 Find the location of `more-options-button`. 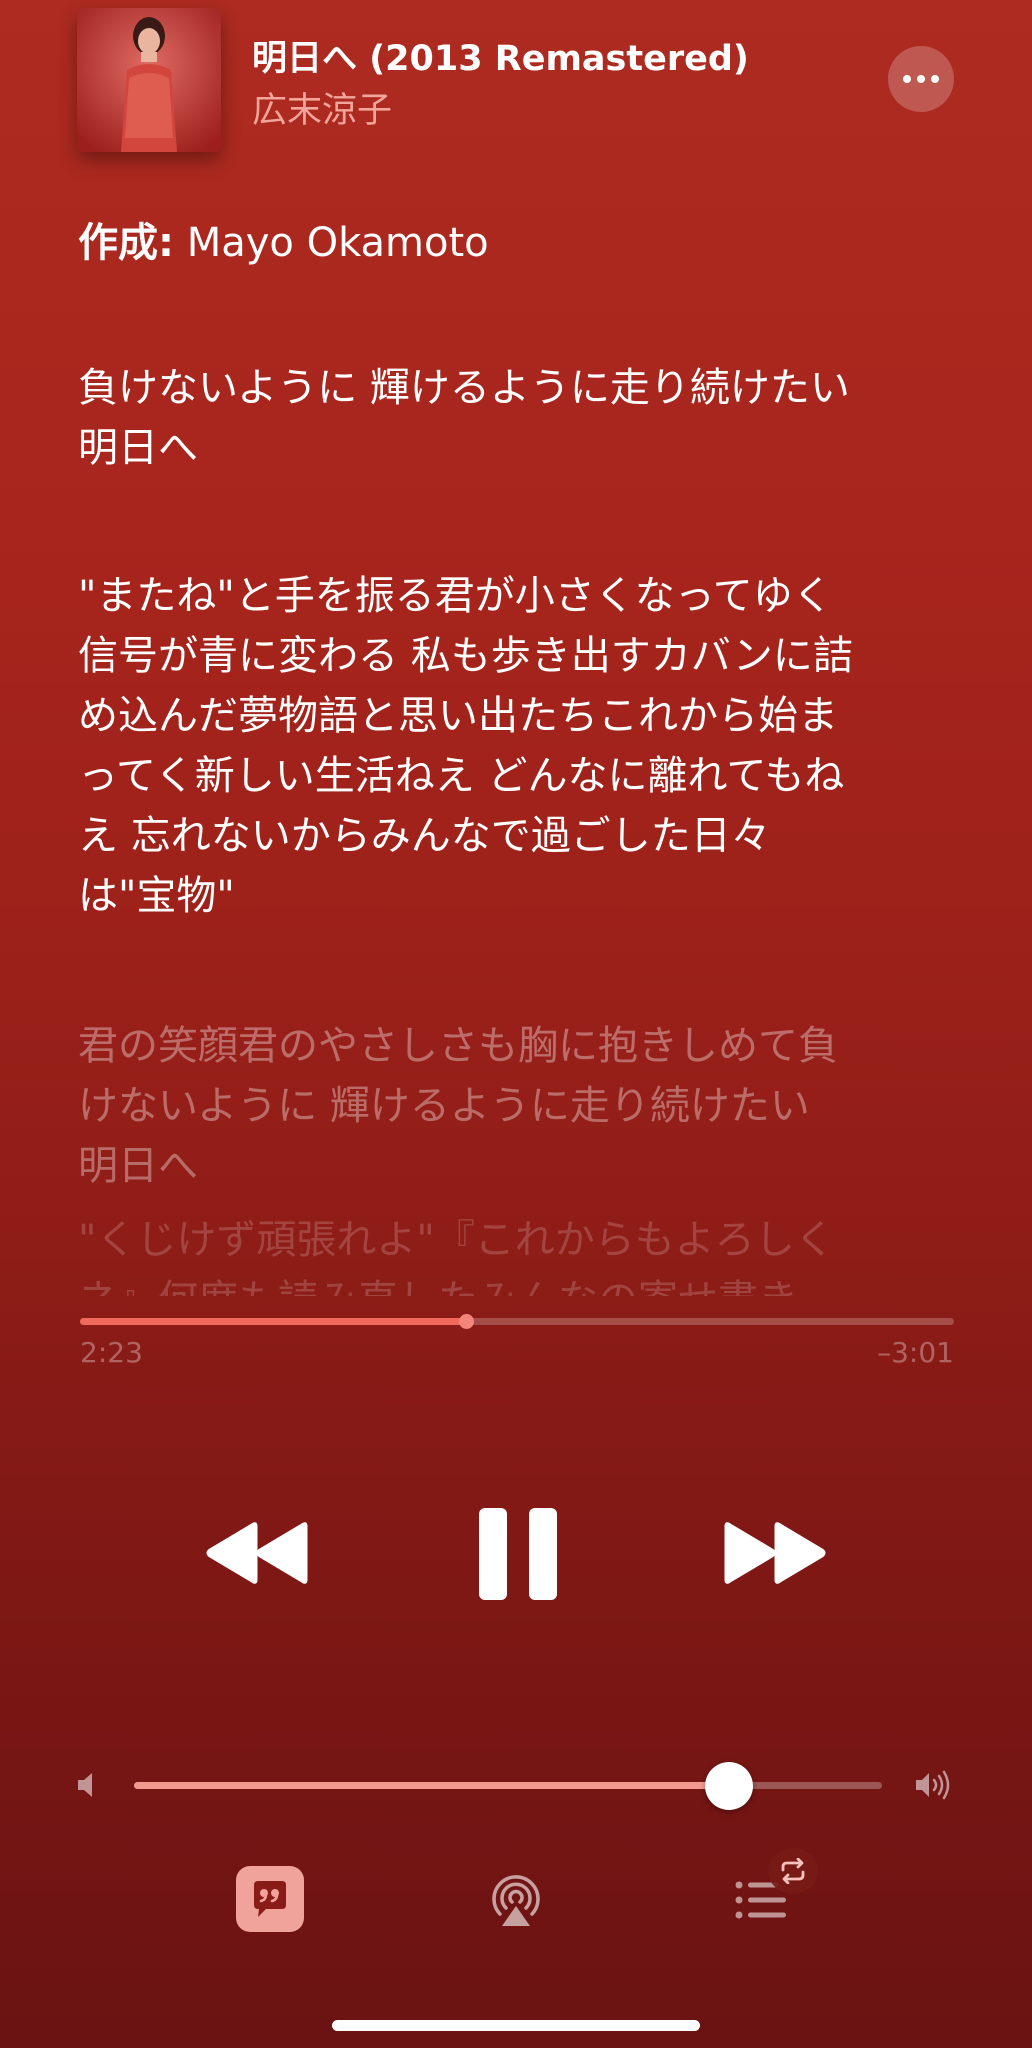

more-options-button is located at coordinates (921, 79).